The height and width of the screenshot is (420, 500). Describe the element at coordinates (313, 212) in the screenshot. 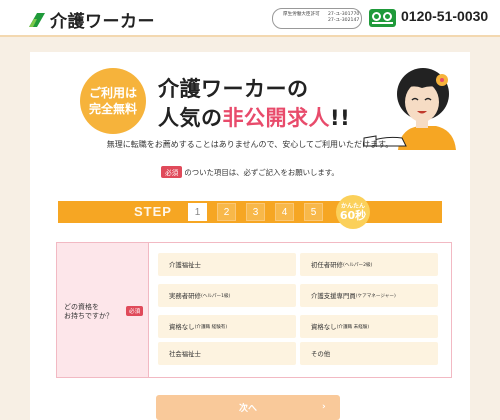

I see `step-5: 5` at that location.